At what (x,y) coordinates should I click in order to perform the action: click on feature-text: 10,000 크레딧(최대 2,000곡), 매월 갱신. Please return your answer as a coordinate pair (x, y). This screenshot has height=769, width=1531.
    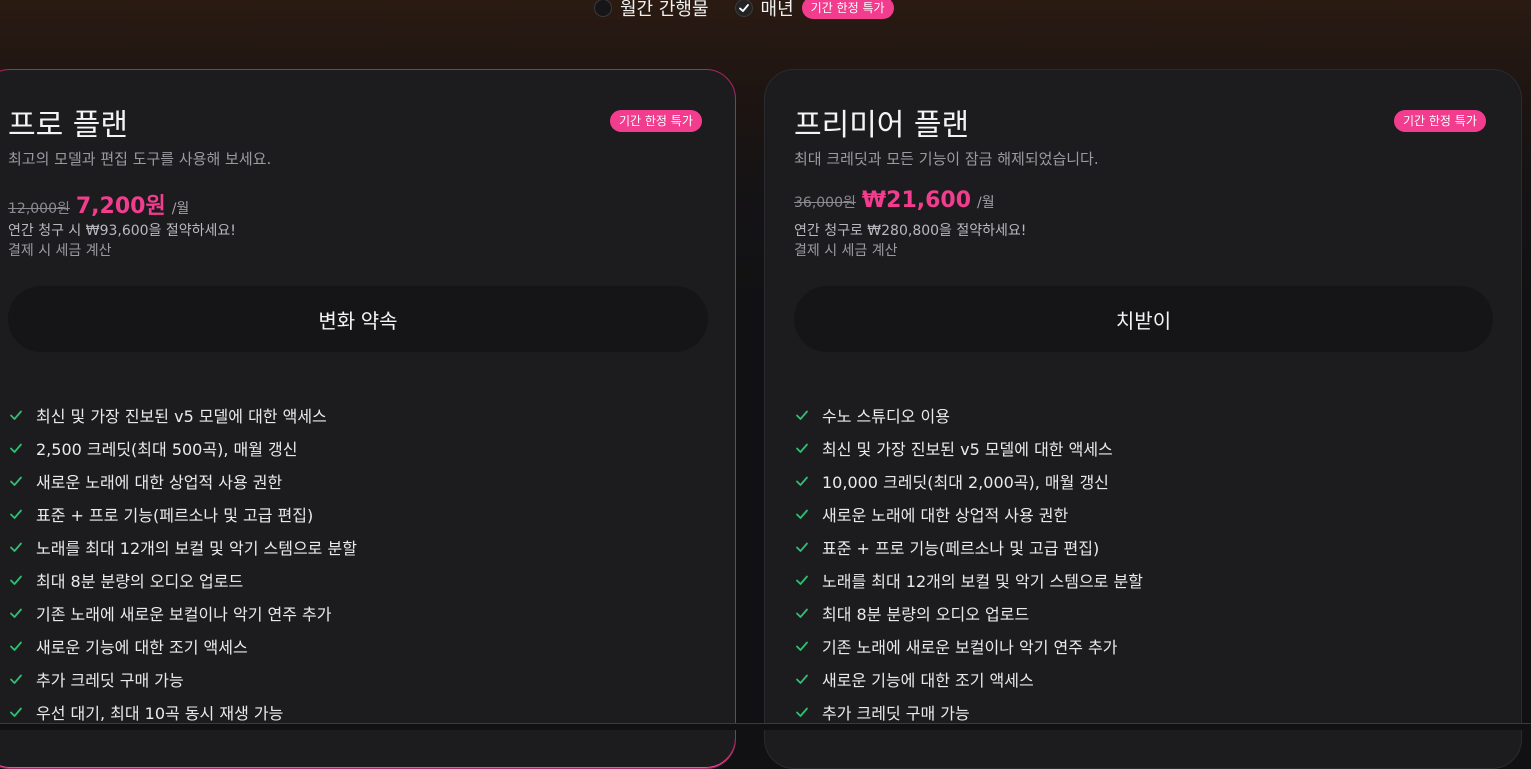
    Looking at the image, I should click on (965, 482).